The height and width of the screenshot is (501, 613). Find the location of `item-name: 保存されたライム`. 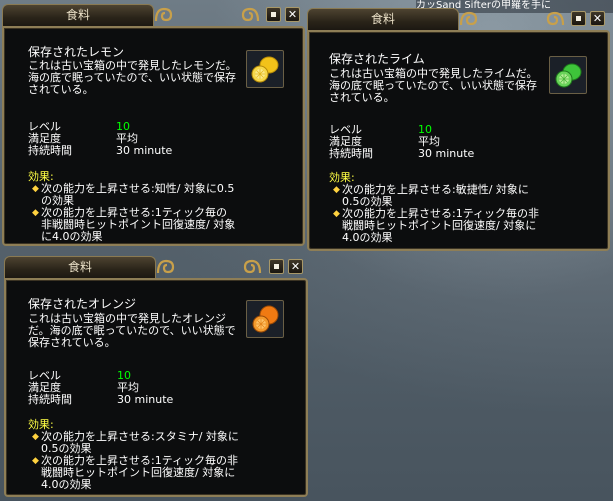

item-name: 保存されたライム is located at coordinates (377, 59).